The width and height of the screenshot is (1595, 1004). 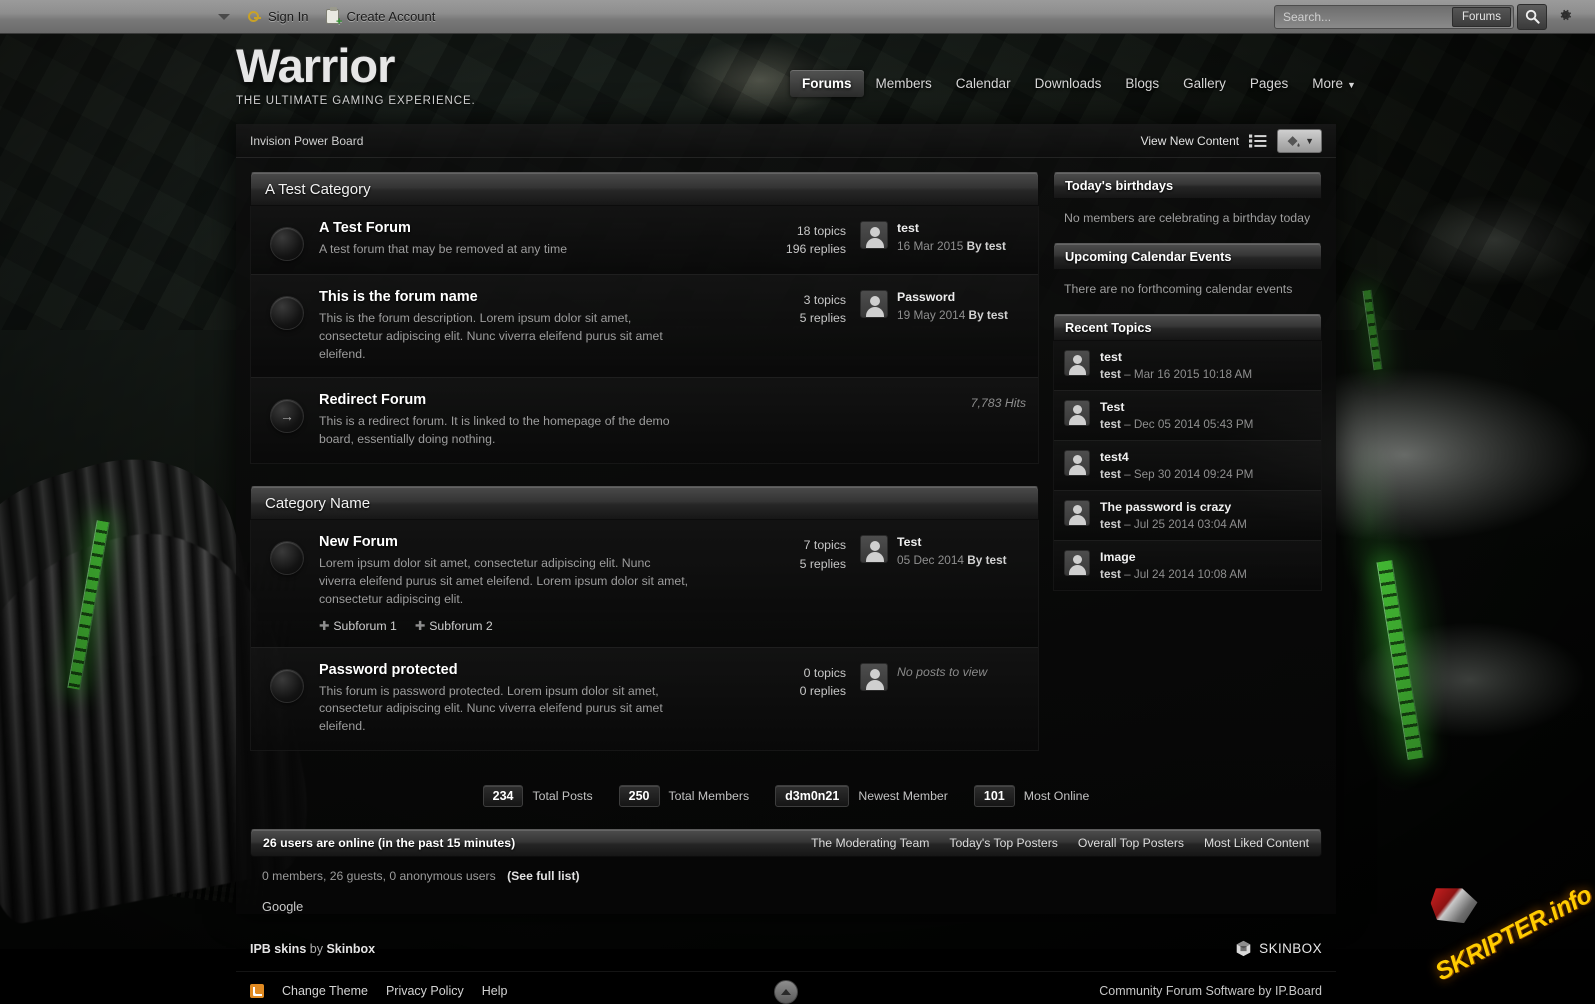 I want to click on sidebar-recent-topics-header: Recent Topics, so click(x=1187, y=327).